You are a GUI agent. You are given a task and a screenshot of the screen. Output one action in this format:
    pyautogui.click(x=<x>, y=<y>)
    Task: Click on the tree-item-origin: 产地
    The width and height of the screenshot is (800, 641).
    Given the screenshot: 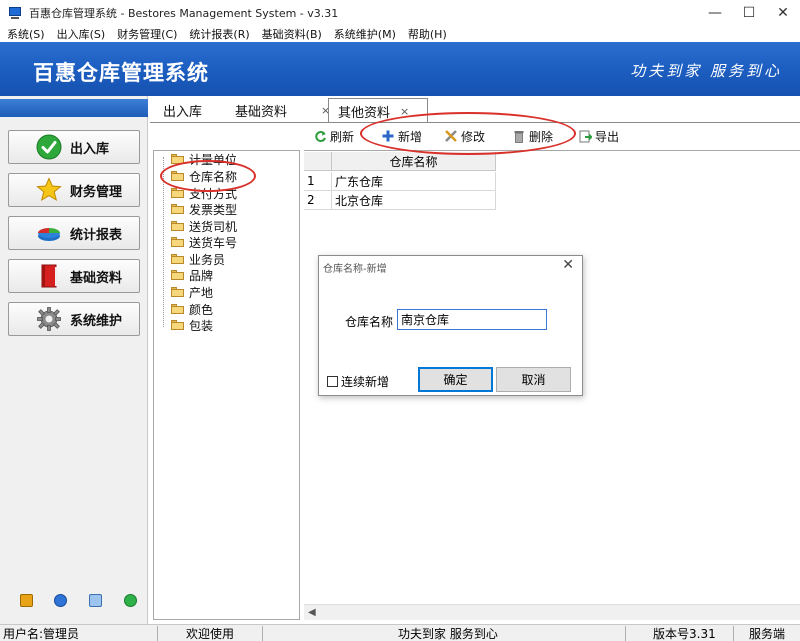 What is the action you would take?
    pyautogui.click(x=192, y=292)
    